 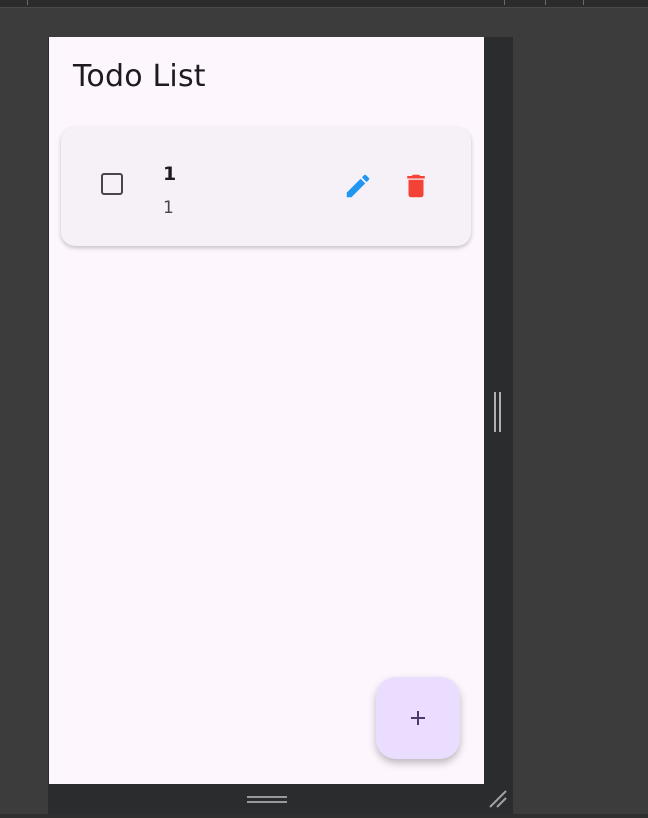 What do you see at coordinates (498, 799) in the screenshot?
I see `corner-resize-icon` at bounding box center [498, 799].